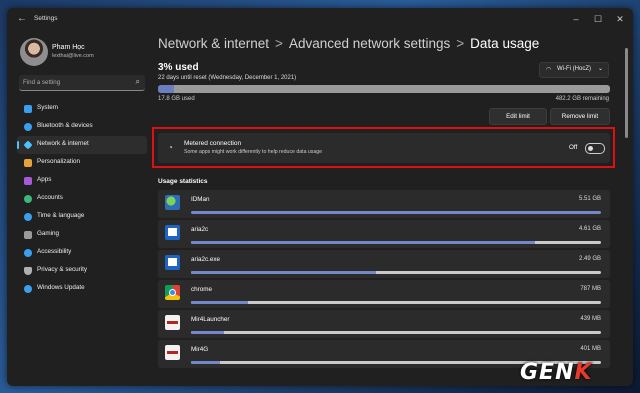  Describe the element at coordinates (48, 233) in the screenshot. I see `sidebar-item-label: Gaming` at that location.